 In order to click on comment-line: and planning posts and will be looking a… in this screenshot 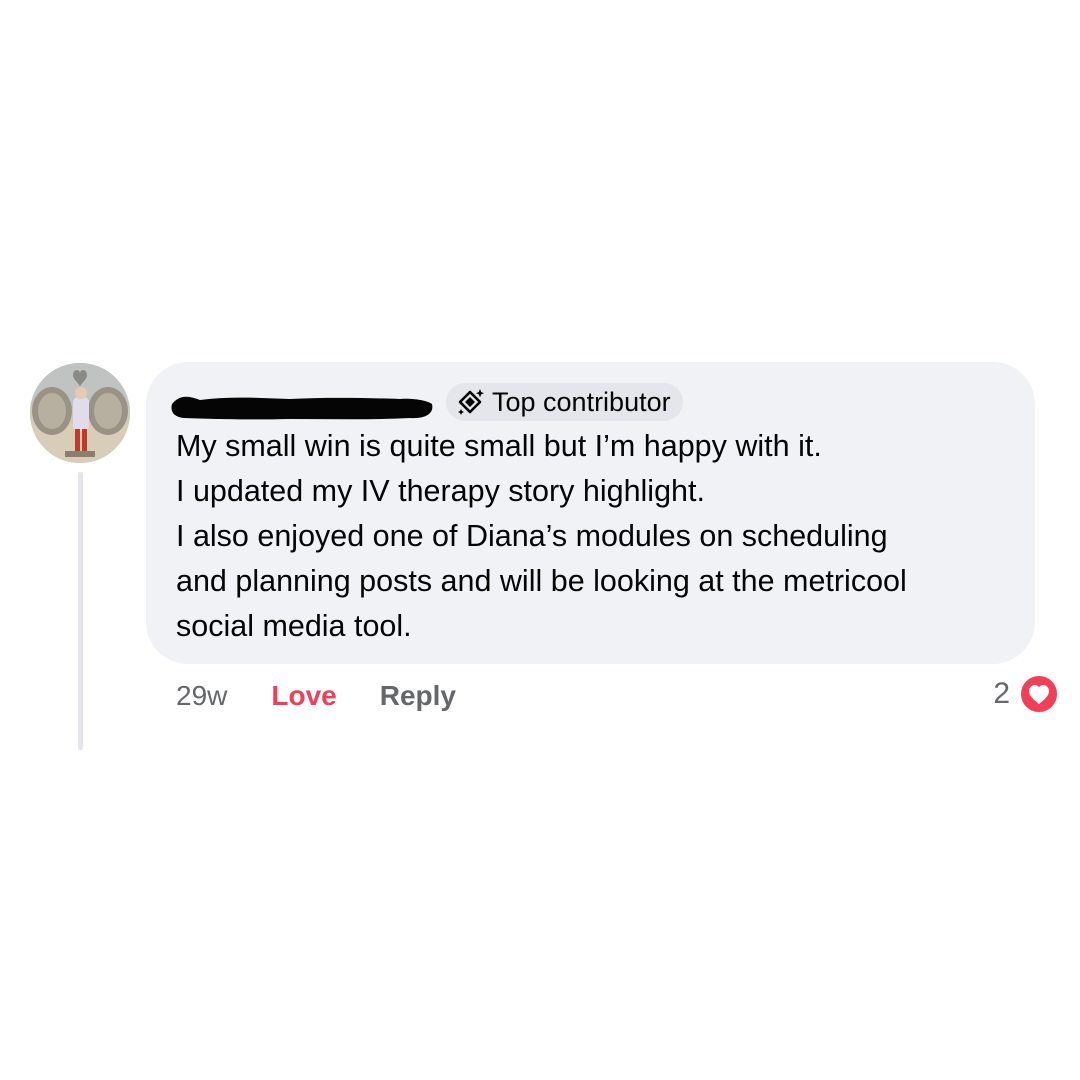, I will do `click(541, 581)`.